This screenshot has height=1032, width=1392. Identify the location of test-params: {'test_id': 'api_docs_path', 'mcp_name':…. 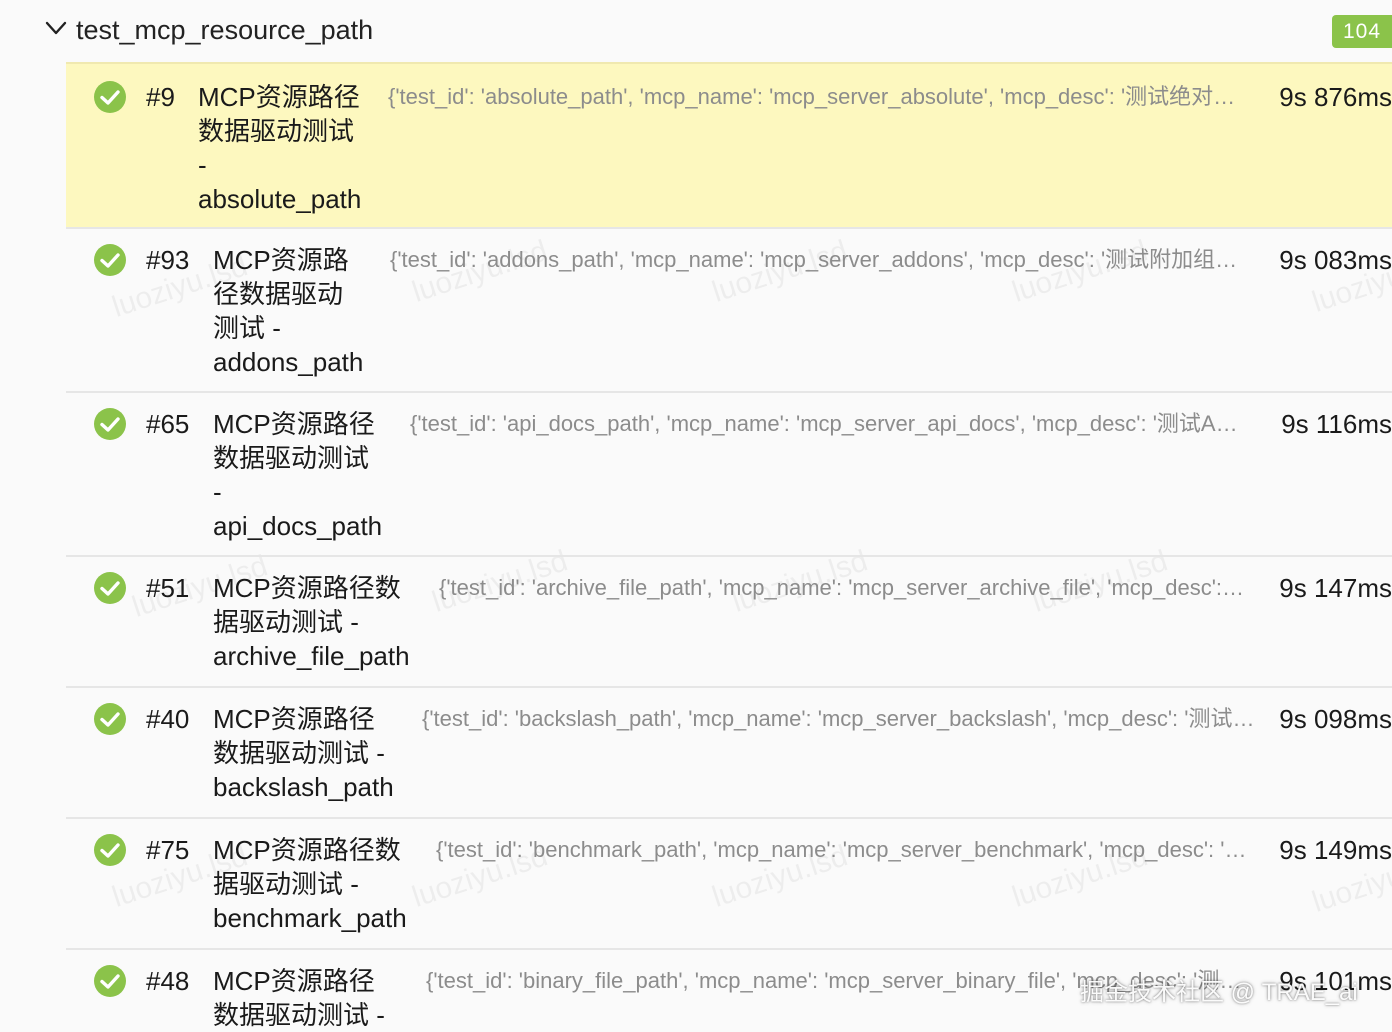
(831, 423).